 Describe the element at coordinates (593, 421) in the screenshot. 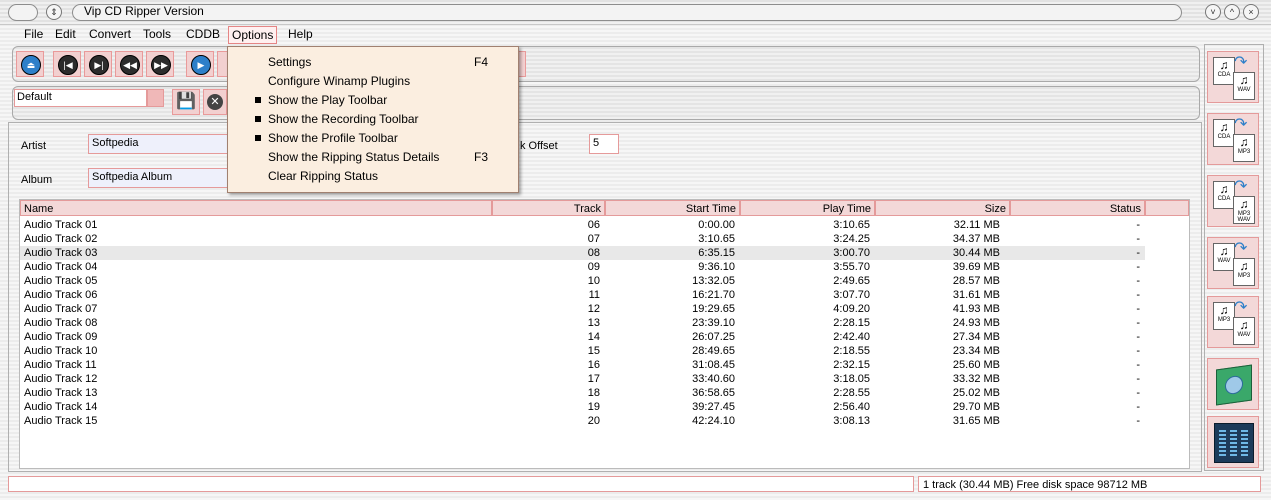

I see `cell-track: 20` at that location.